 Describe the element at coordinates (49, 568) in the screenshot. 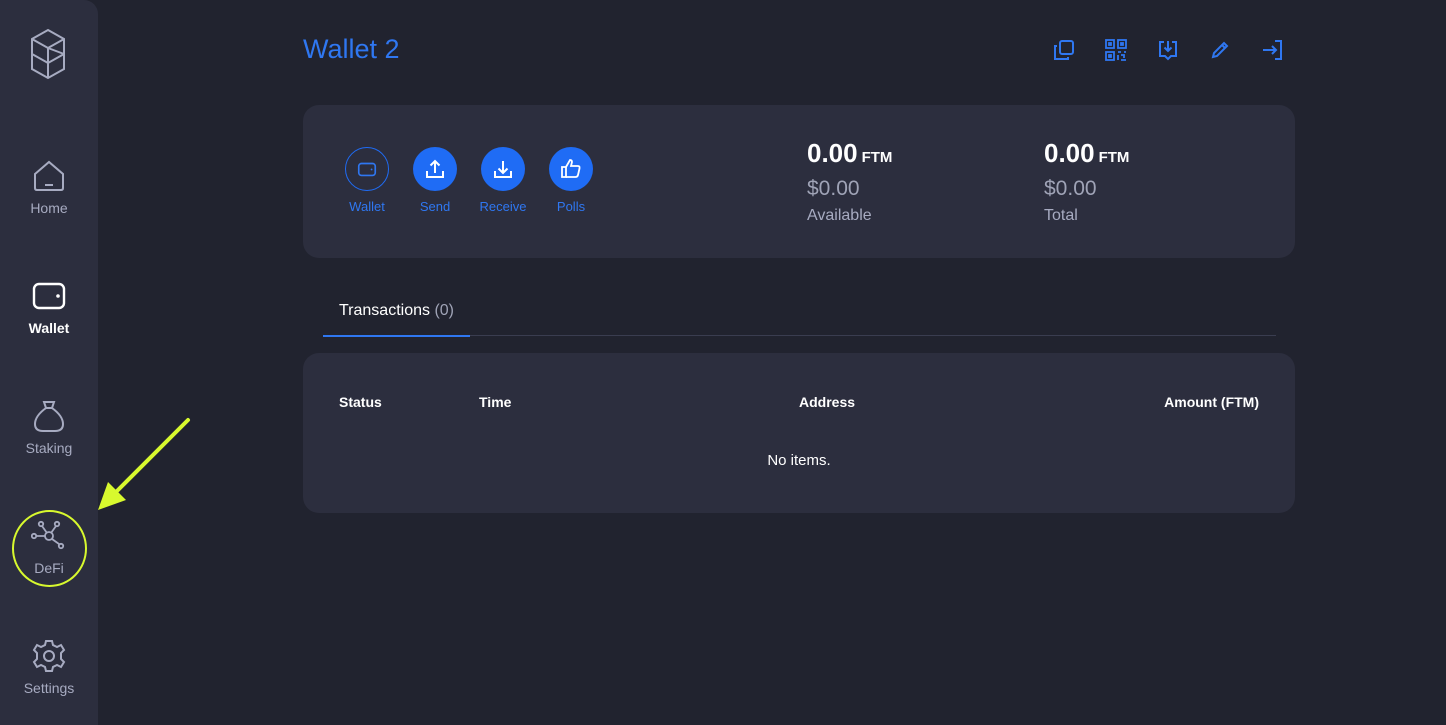

I see `sidebar-item-label: DeFi` at that location.